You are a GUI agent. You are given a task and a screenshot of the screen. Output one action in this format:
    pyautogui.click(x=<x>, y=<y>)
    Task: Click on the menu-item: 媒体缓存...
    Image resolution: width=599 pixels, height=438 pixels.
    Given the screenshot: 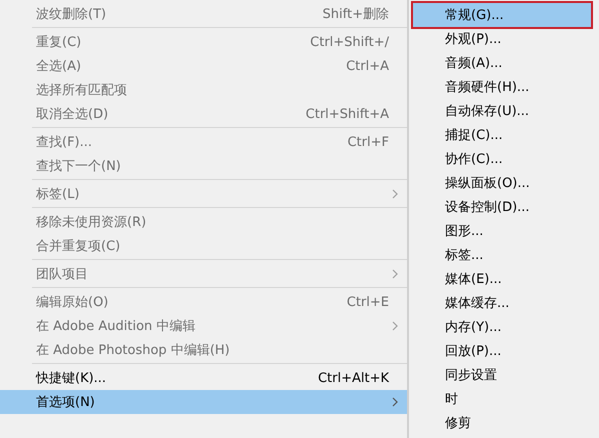 What is the action you would take?
    pyautogui.click(x=502, y=303)
    